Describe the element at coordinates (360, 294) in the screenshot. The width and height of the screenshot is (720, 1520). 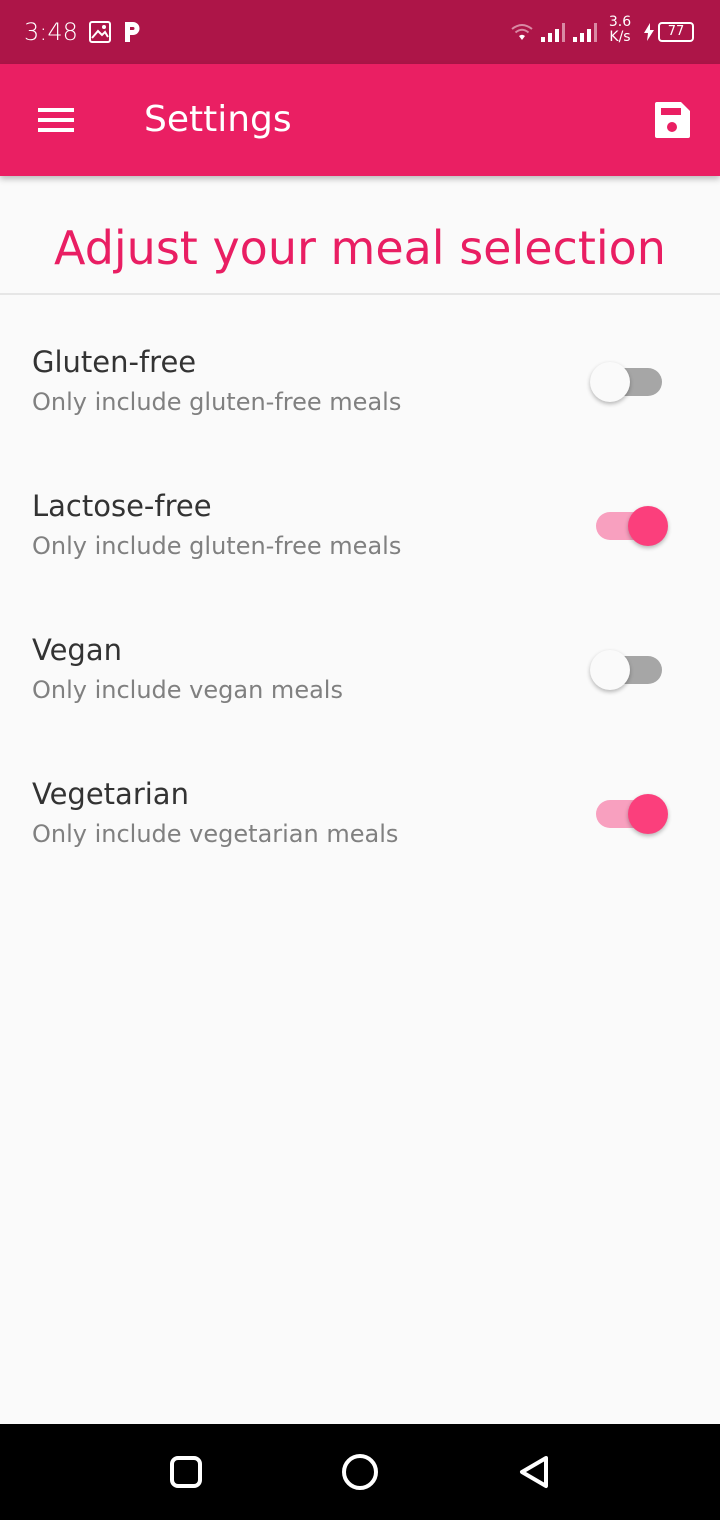
I see `divider` at that location.